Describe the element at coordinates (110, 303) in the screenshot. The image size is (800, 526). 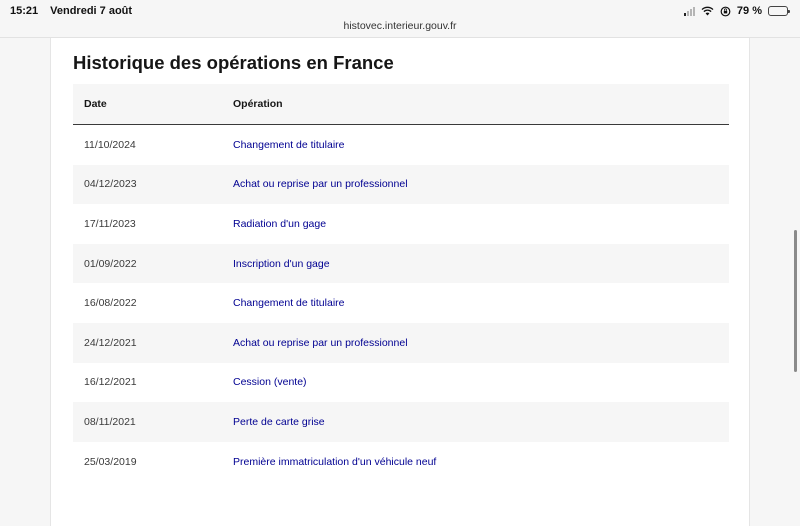
I see `row-date: 16/08/2022` at that location.